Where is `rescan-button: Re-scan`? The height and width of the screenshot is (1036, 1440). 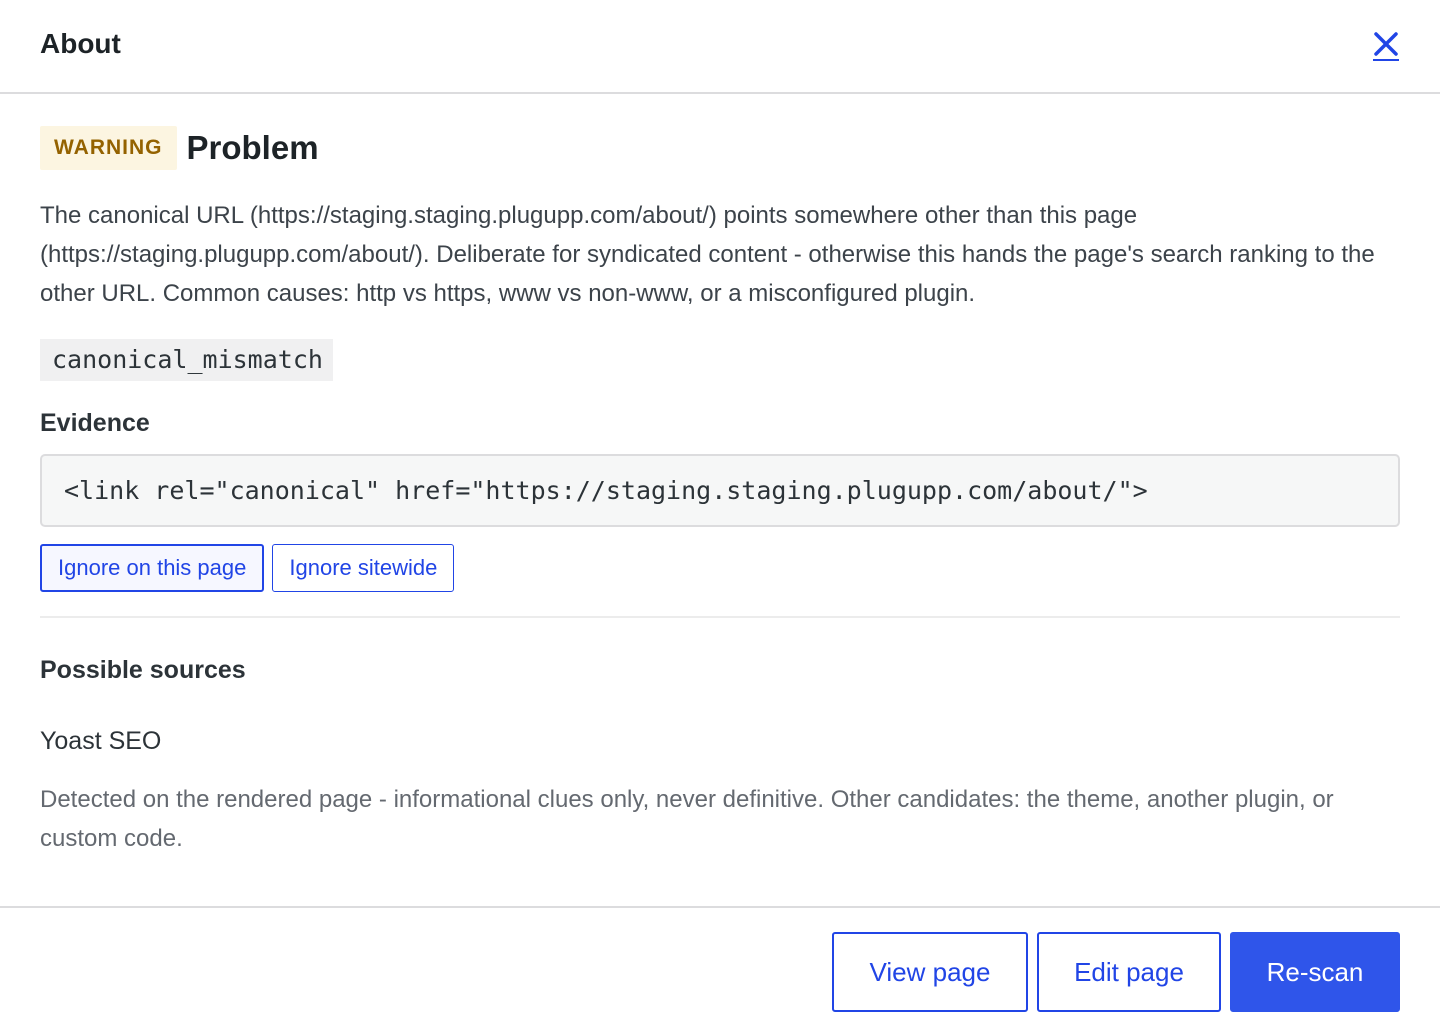 rescan-button: Re-scan is located at coordinates (1315, 972).